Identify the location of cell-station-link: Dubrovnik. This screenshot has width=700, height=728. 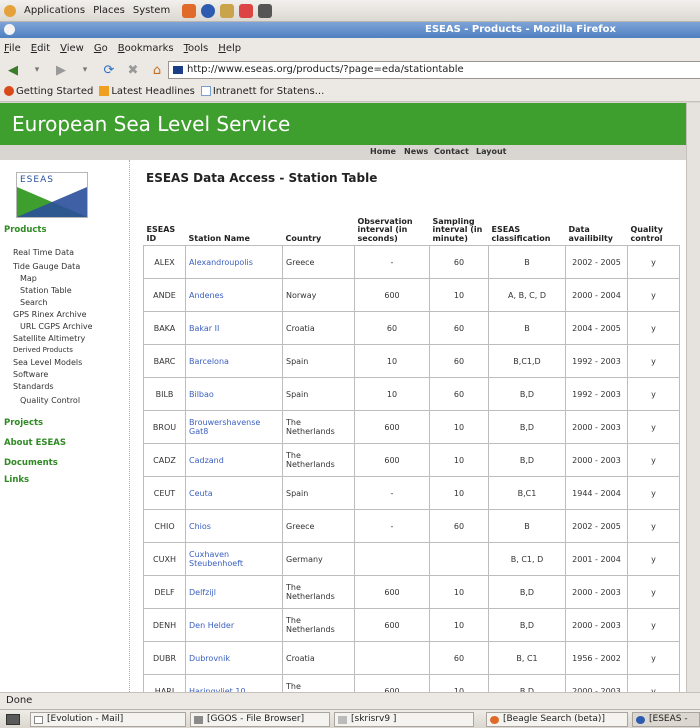
(234, 658).